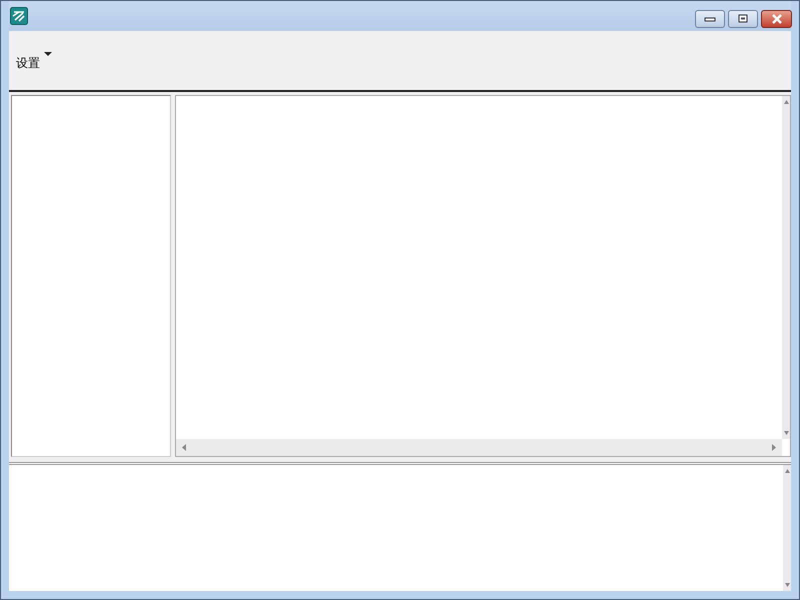 The height and width of the screenshot is (600, 800). I want to click on close-icon, so click(776, 19).